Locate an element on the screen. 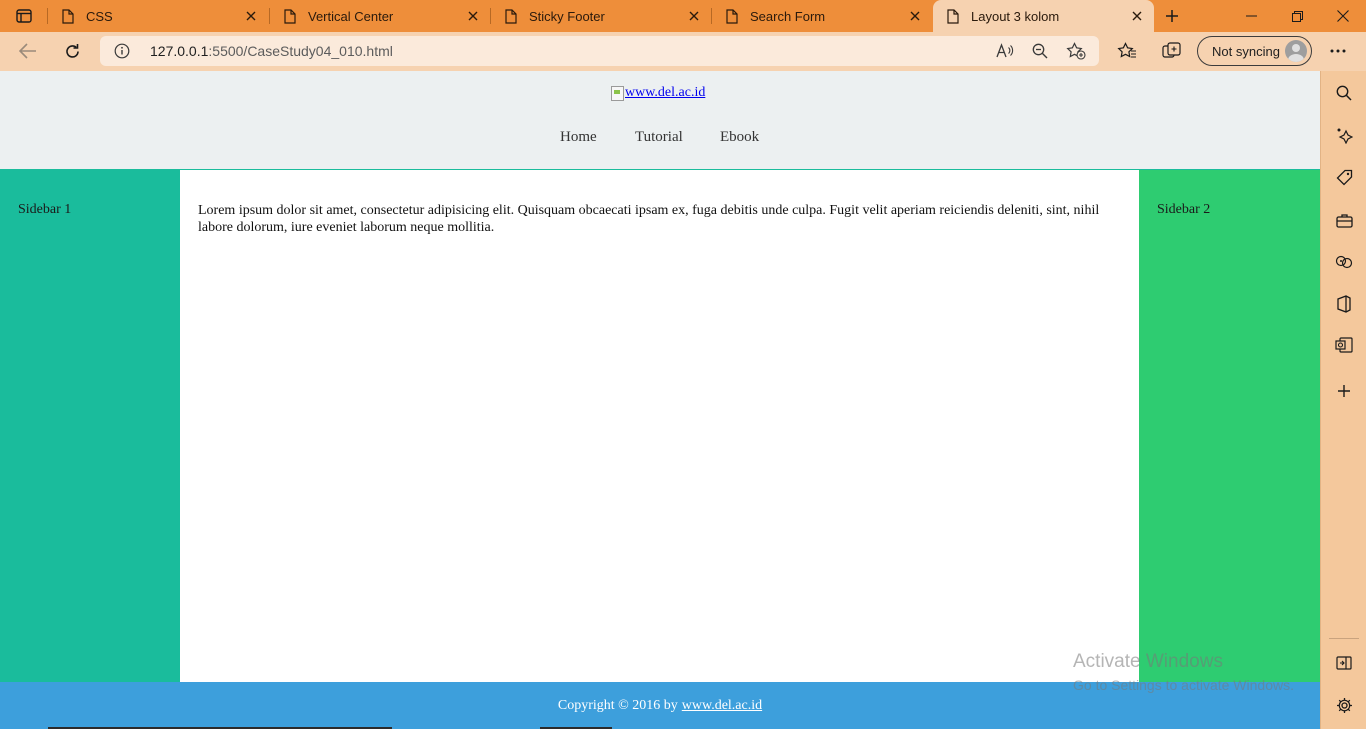 Image resolution: width=1366 pixels, height=729 pixels. sidebar-divider is located at coordinates (1344, 638).